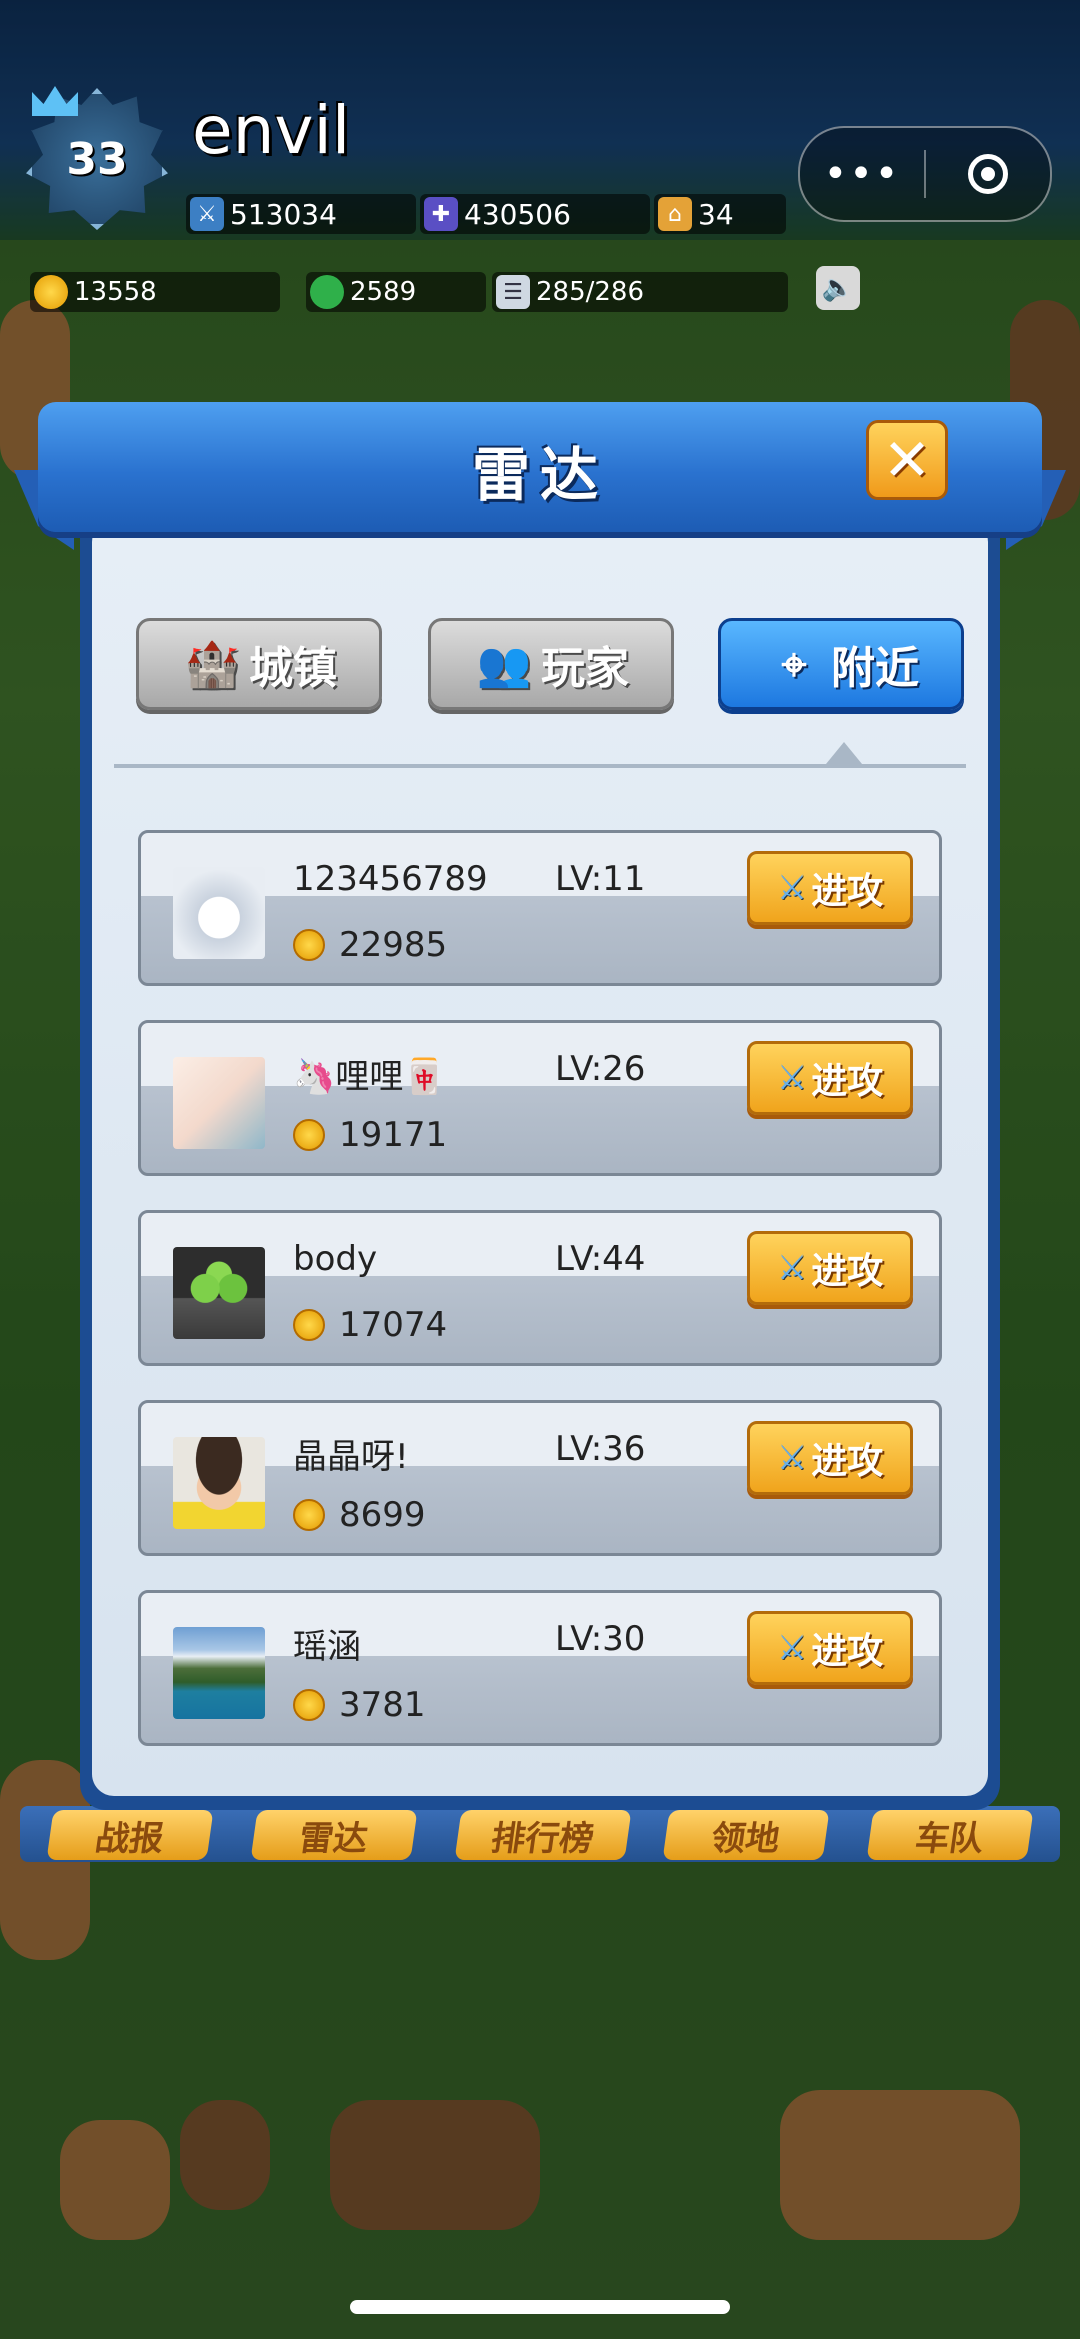  I want to click on list-item: 123456789 LV:11 22985 ⚔ 进攻, so click(540, 908).